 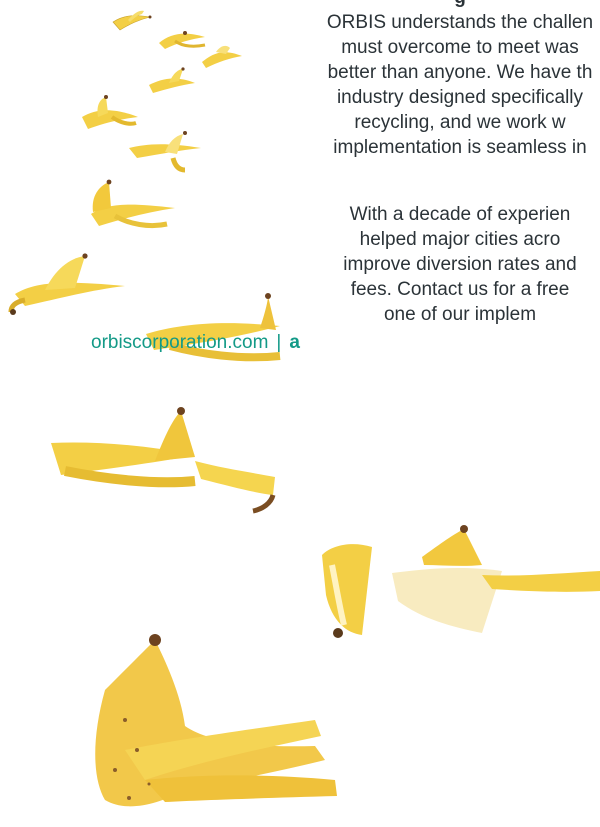 What do you see at coordinates (460, 72) in the screenshot?
I see `paragraph-line: better than anyone. We have th` at bounding box center [460, 72].